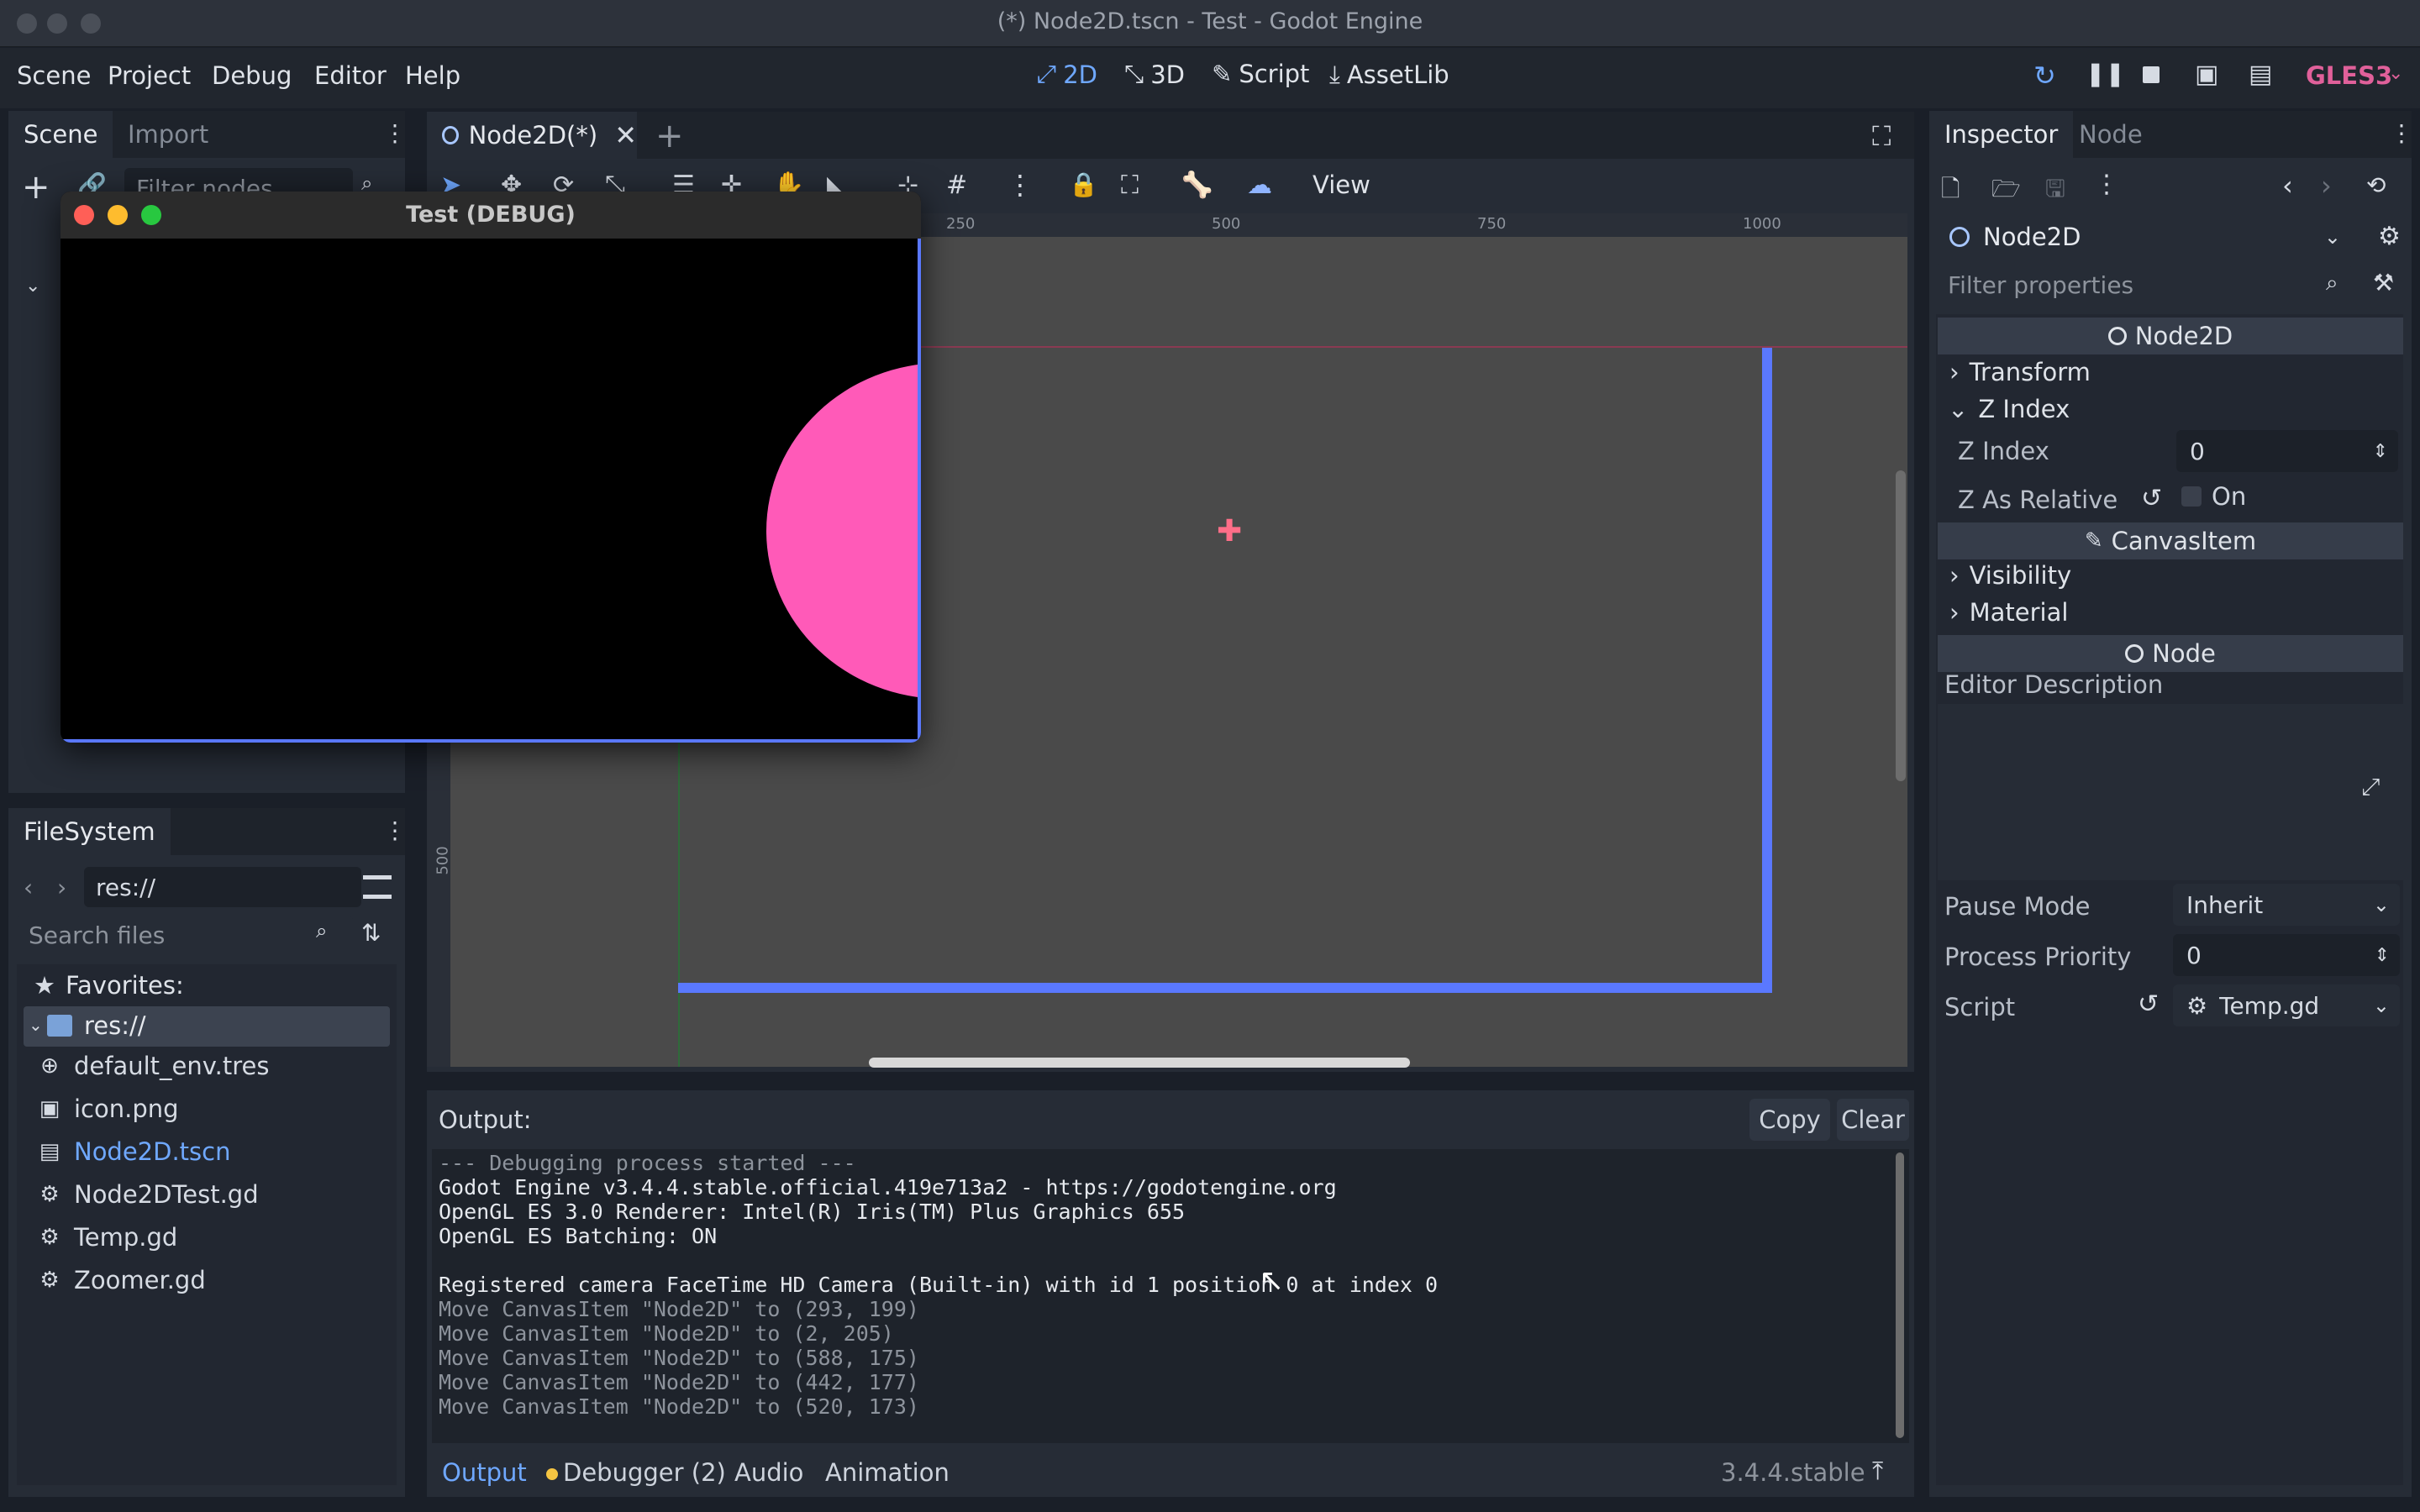 The width and height of the screenshot is (2420, 1512). I want to click on debug-game-window: Test (DEBUG), so click(491, 467).